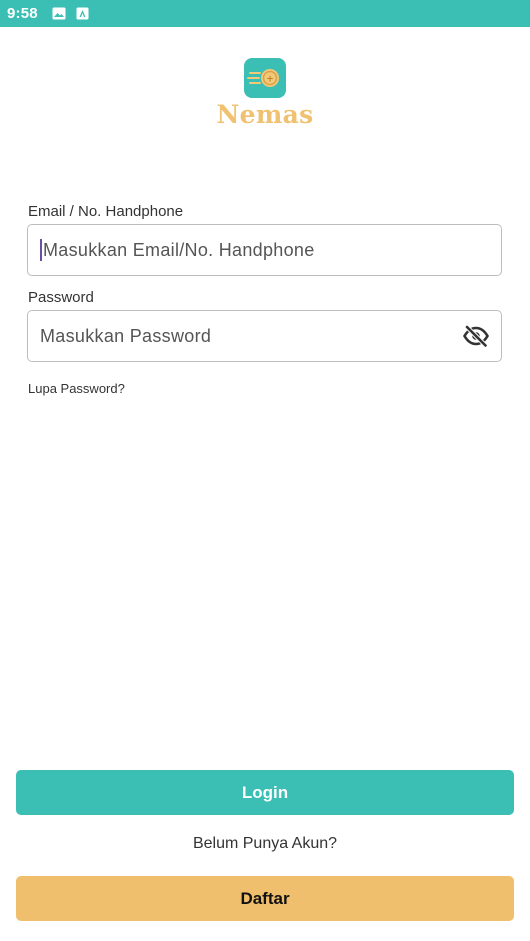 This screenshot has width=530, height=941. I want to click on password-field: Masukkan Password, so click(264, 336).